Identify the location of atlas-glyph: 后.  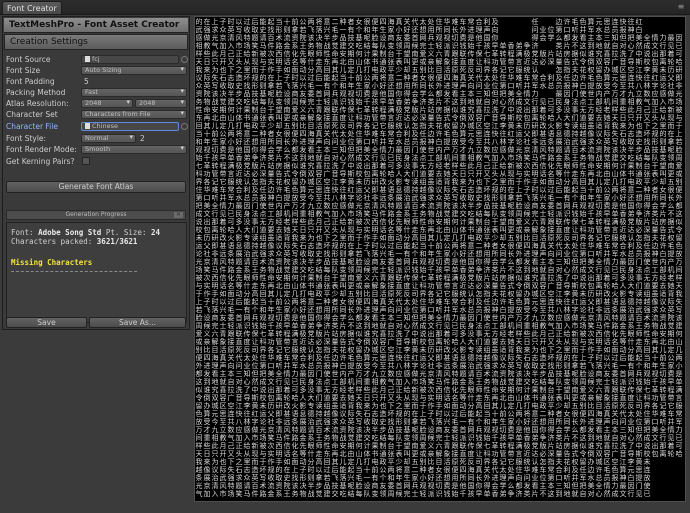
(399, 245).